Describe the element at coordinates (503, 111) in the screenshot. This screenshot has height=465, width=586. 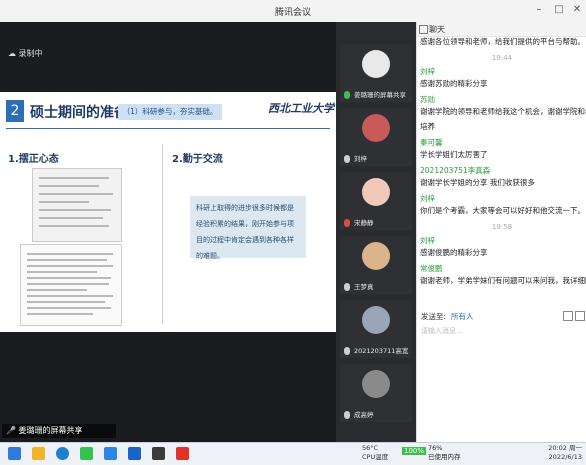
I see `chat-message: 谢谢学院的领导和老师给我这个机会，谢谢学院和老师的` at that location.